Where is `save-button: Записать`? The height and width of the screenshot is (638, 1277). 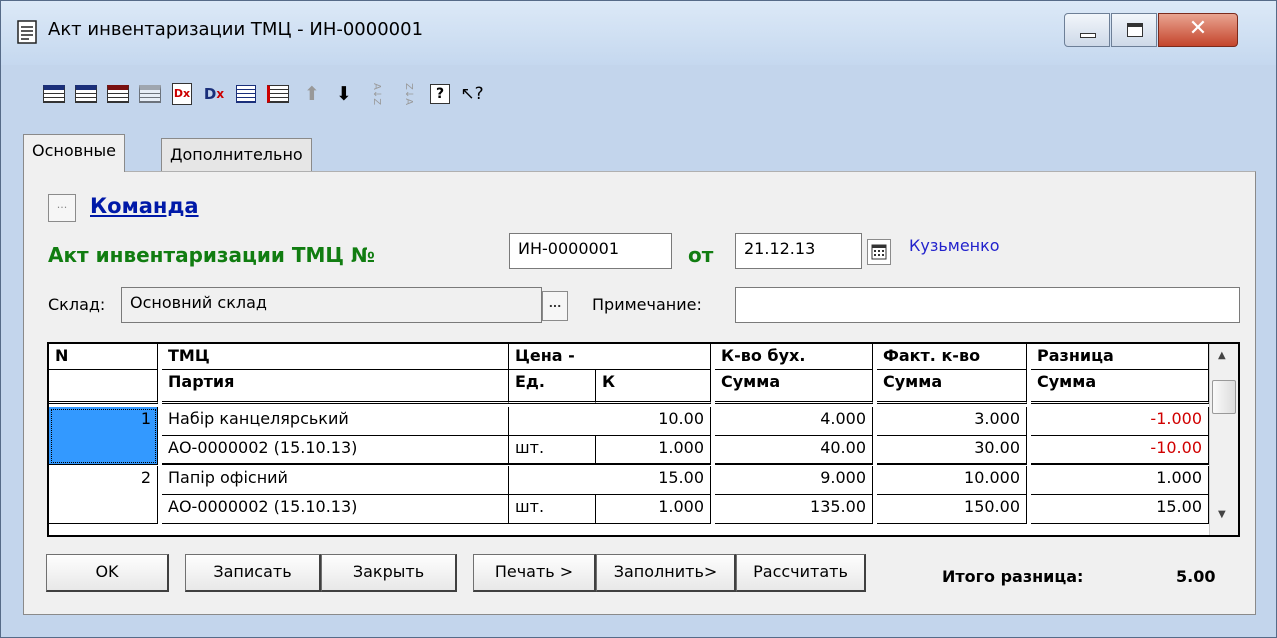 save-button: Записать is located at coordinates (253, 573).